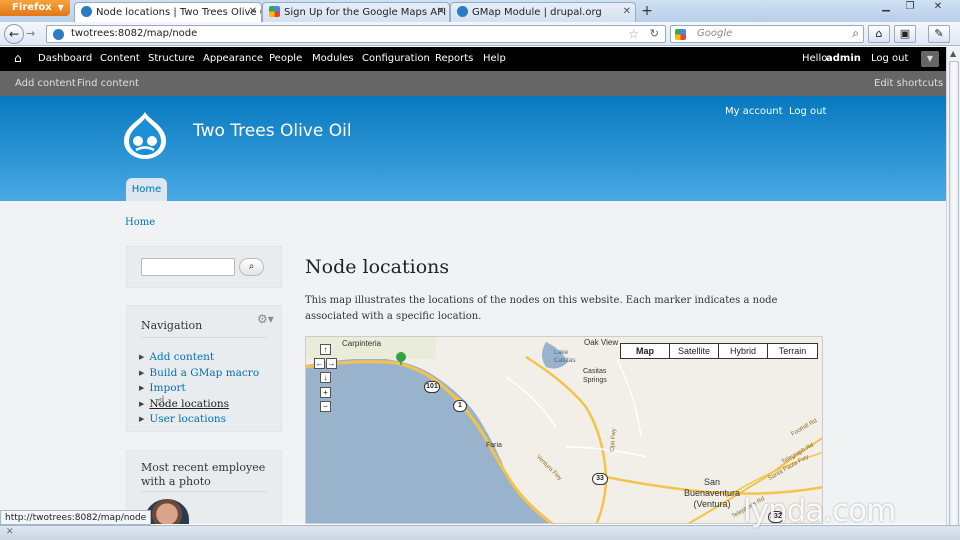  What do you see at coordinates (905, 34) in the screenshot?
I see `bookmarks-button: ▣` at bounding box center [905, 34].